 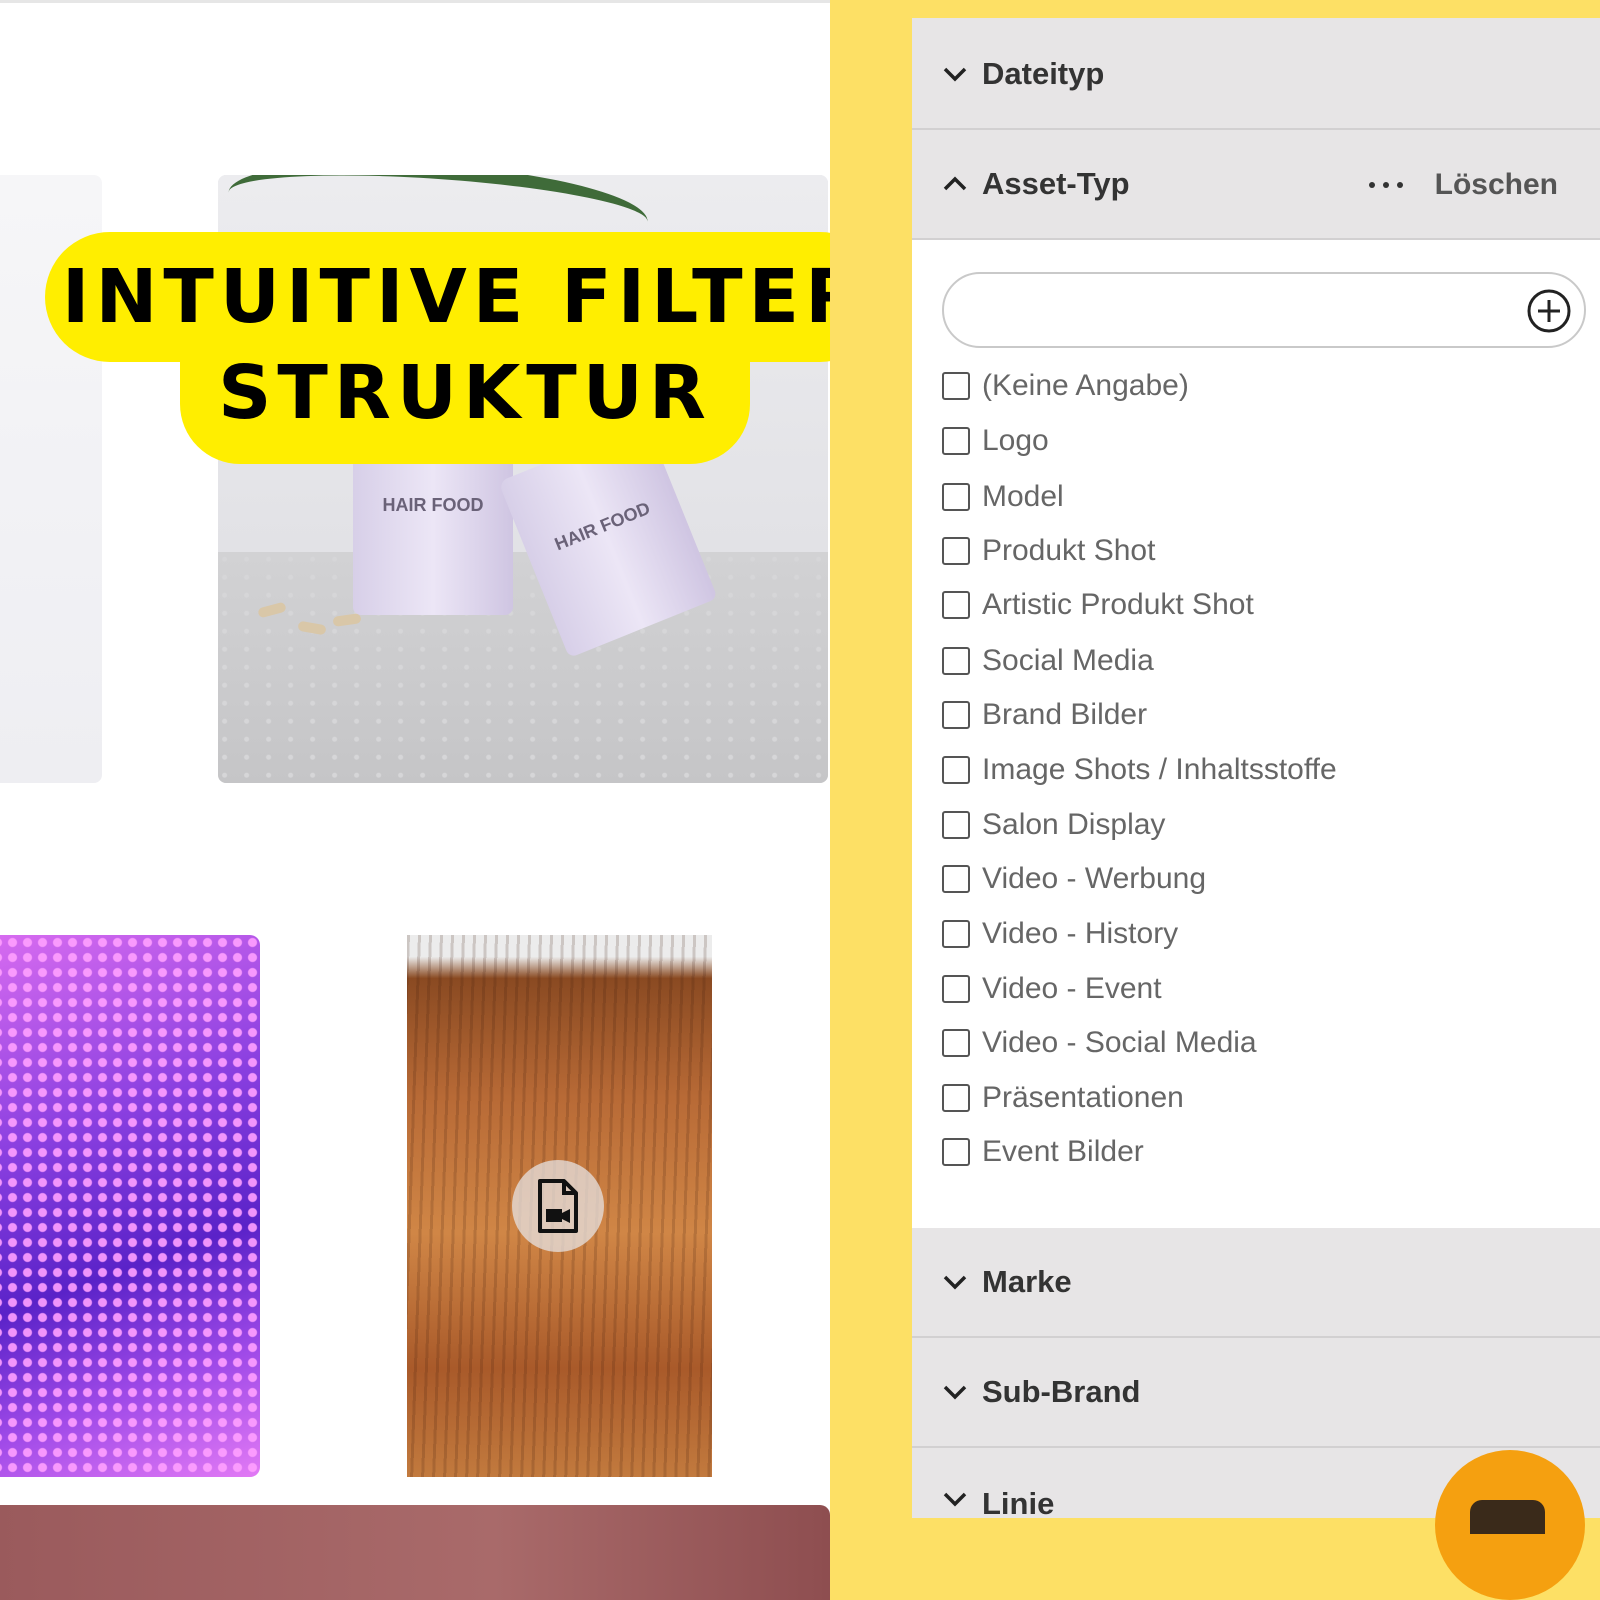 What do you see at coordinates (1072, 988) in the screenshot?
I see `option-label: Video - Event` at bounding box center [1072, 988].